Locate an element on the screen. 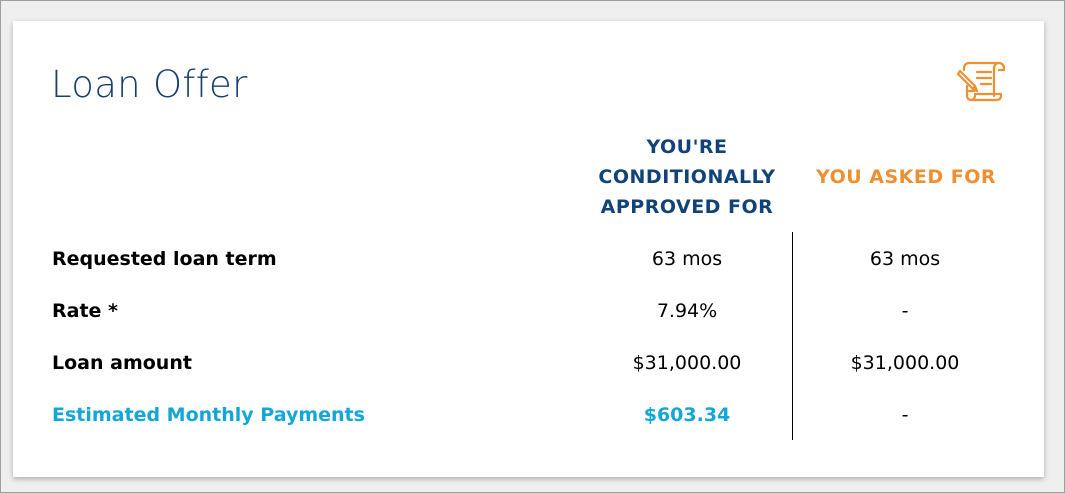 Image resolution: width=1065 pixels, height=493 pixels. row-label-loan-term: Requested loan term is located at coordinates (164, 259).